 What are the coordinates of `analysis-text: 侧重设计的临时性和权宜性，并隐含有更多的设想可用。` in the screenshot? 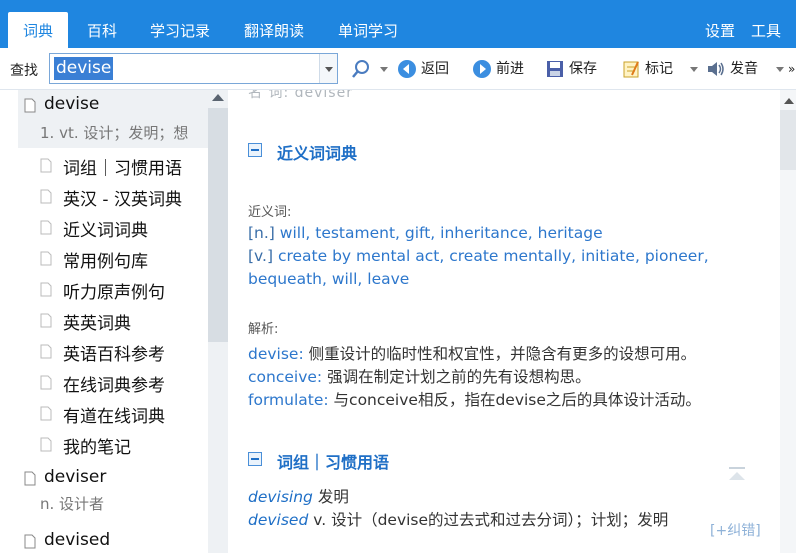 It's located at (502, 354).